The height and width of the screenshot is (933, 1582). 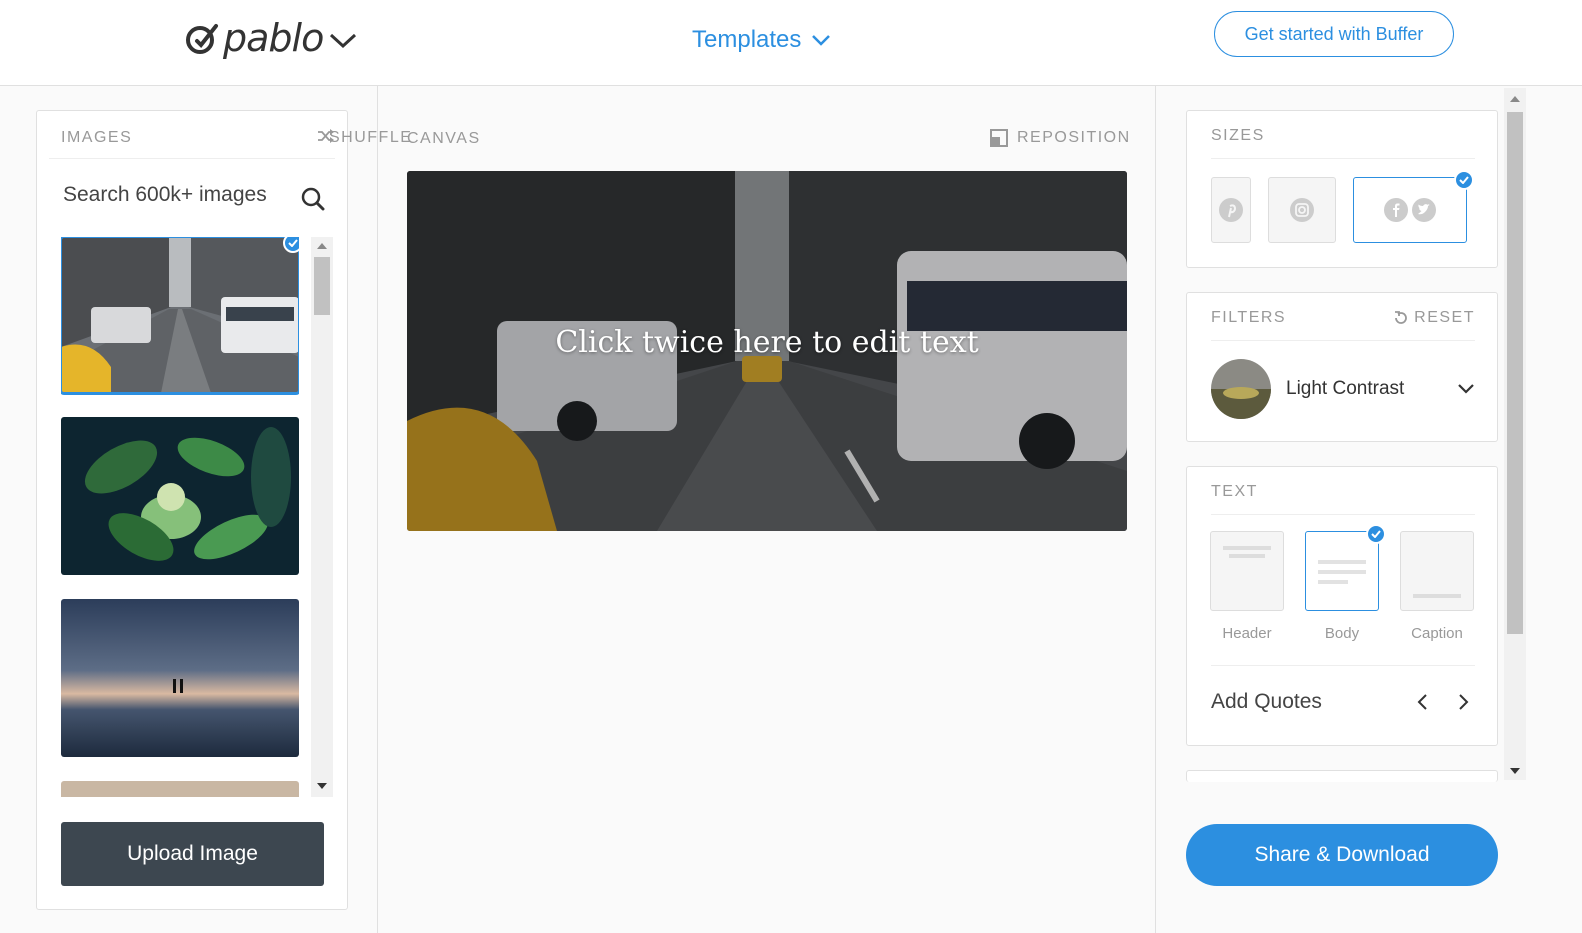 I want to click on image-thumb-plant, so click(x=180, y=496).